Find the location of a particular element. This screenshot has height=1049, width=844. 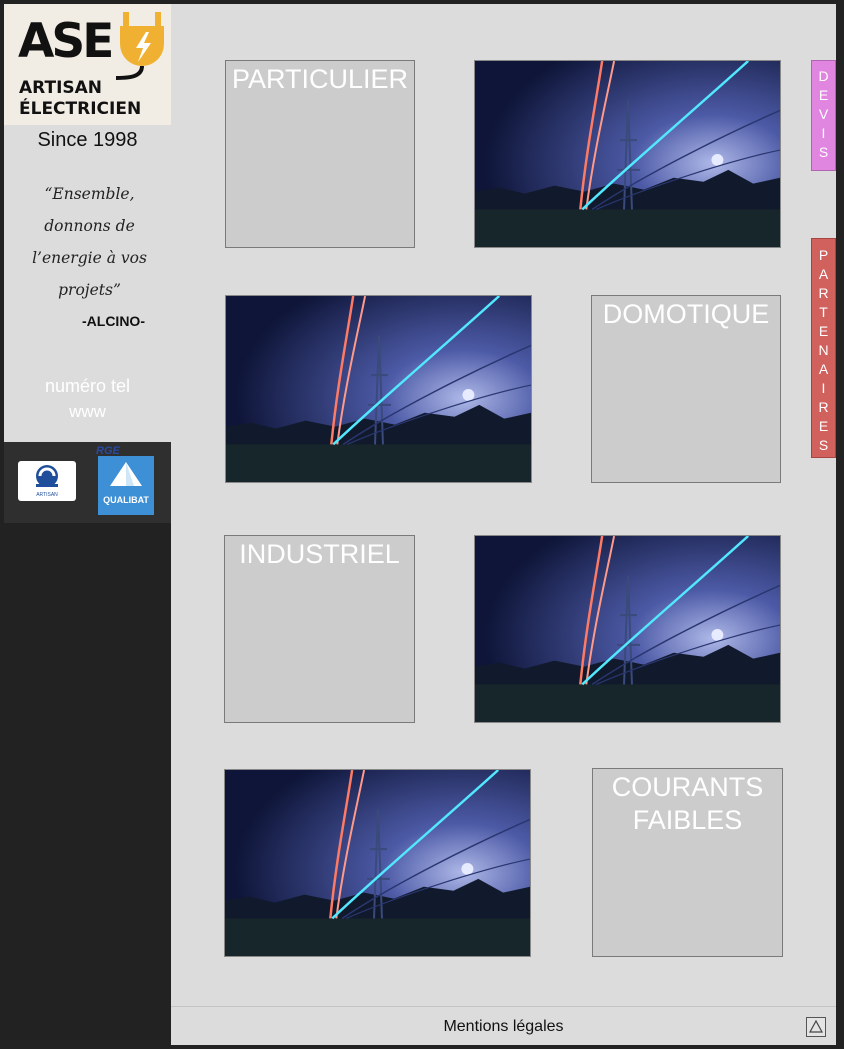

scroll-to-top-button is located at coordinates (816, 1027).